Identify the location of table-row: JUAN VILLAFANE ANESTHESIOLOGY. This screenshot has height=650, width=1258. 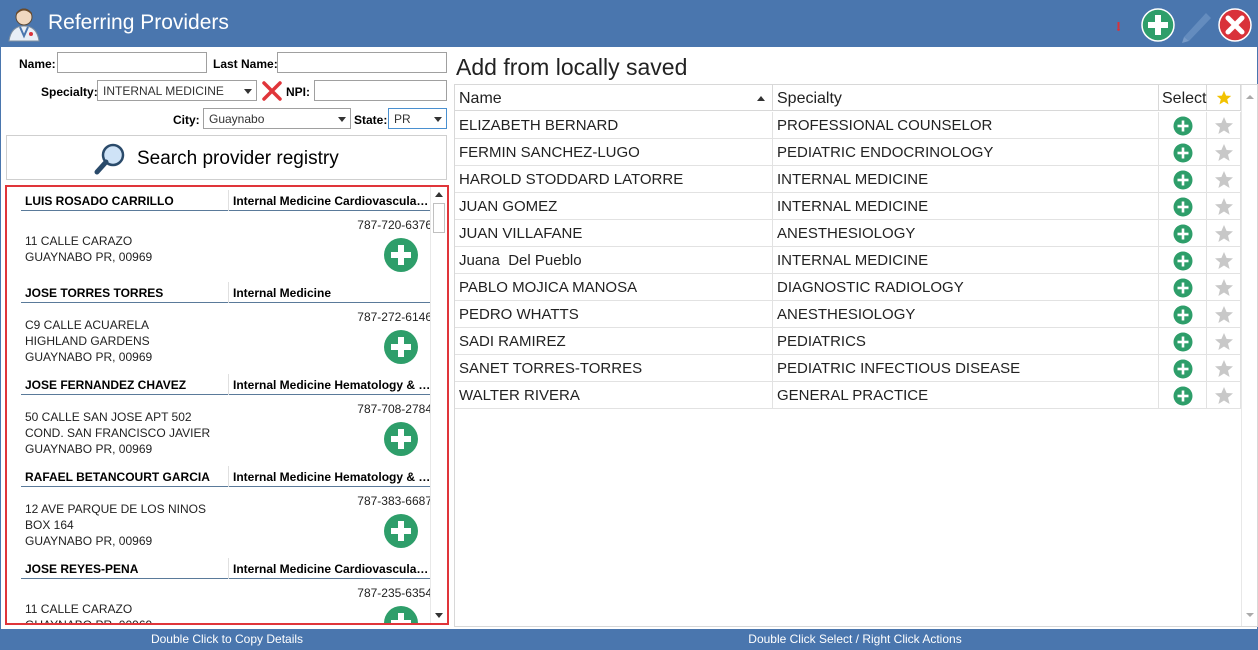
(848, 233).